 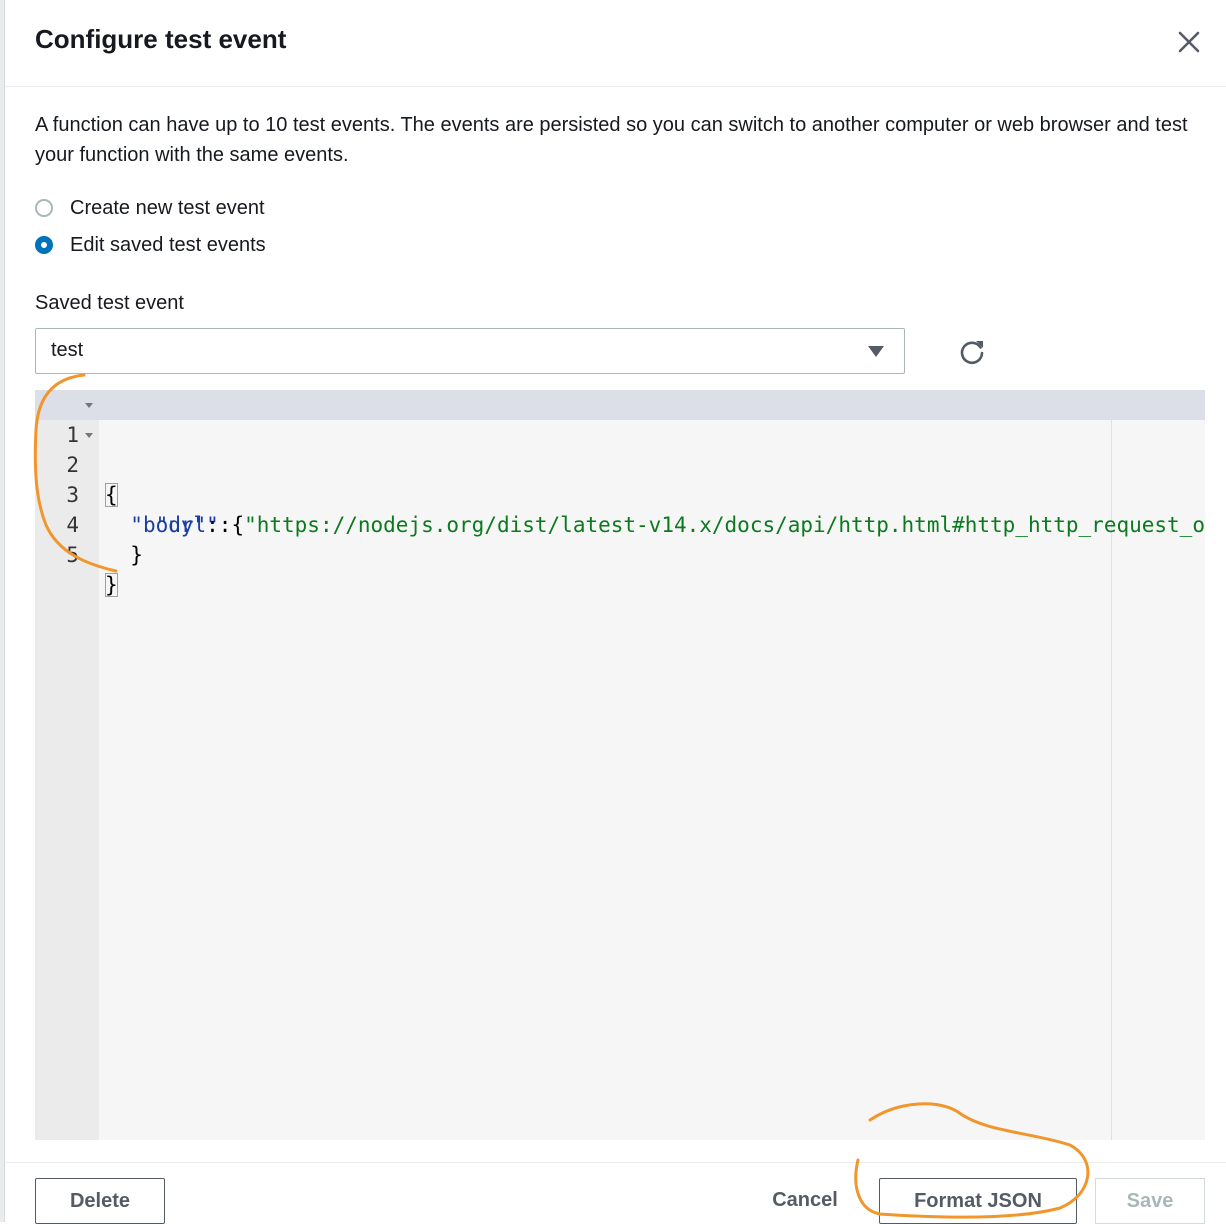 I want to click on bracket-match: }, so click(x=111, y=585).